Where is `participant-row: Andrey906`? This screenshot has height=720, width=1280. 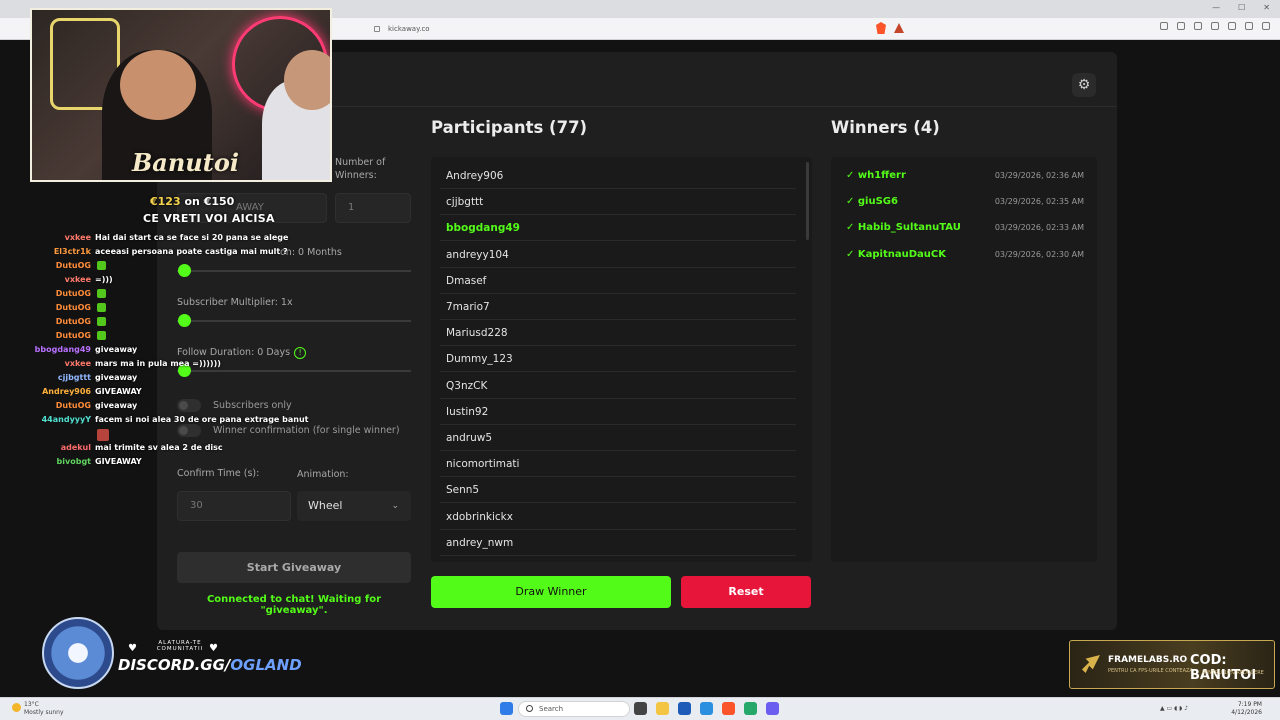
participant-row: Andrey906 is located at coordinates (618, 176).